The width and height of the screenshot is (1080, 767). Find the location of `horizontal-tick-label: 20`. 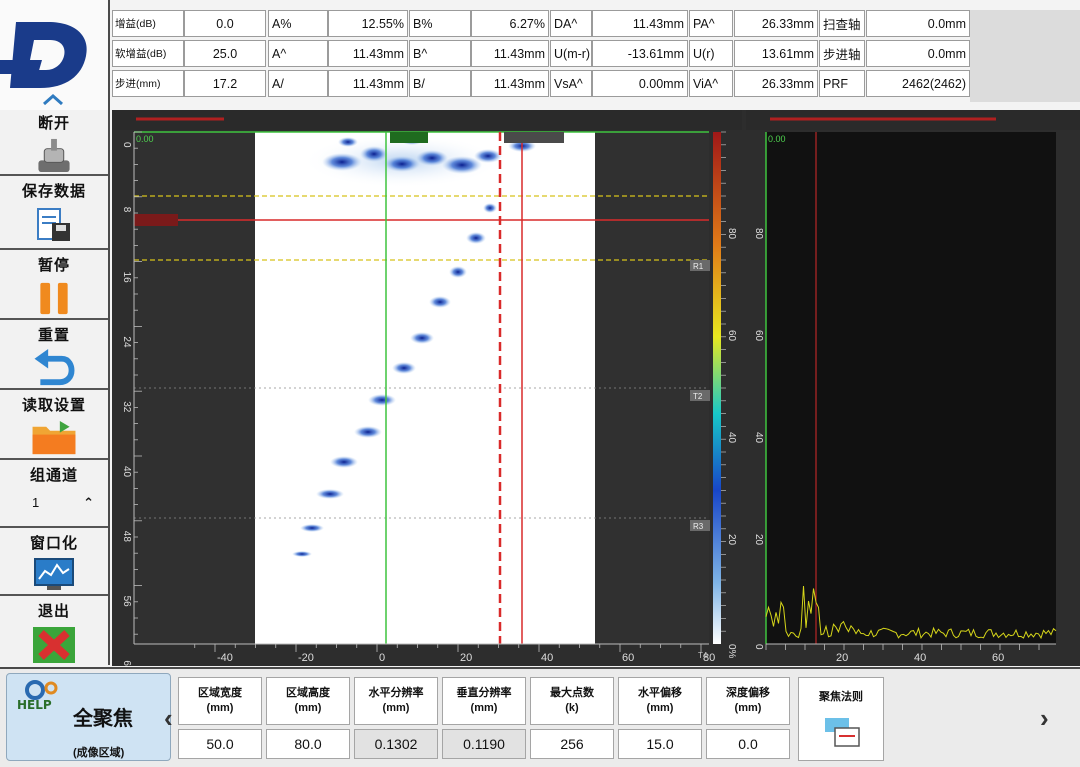

horizontal-tick-label: 20 is located at coordinates (466, 658).